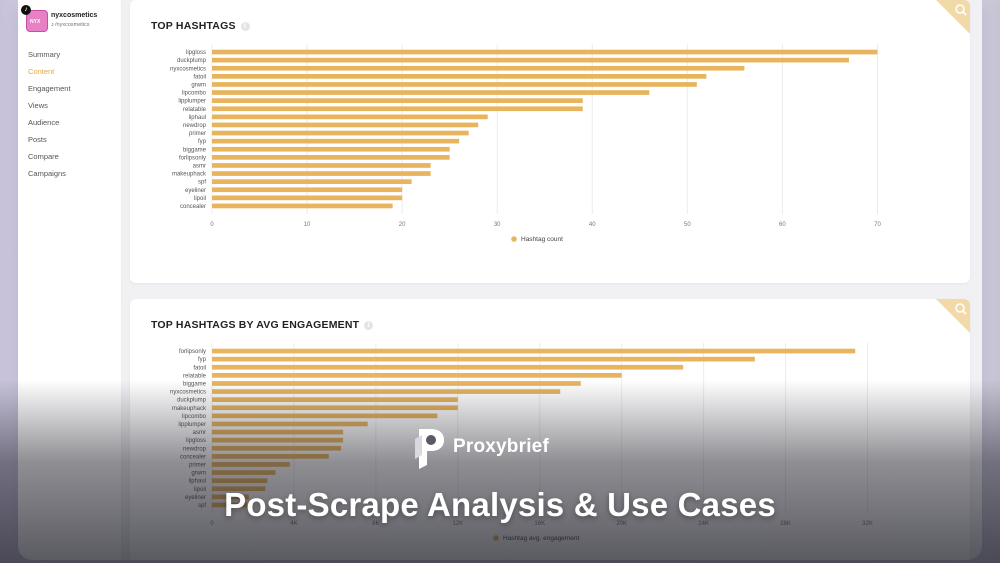 The width and height of the screenshot is (1000, 563). I want to click on tiktok-icon: ♪, so click(26, 10).